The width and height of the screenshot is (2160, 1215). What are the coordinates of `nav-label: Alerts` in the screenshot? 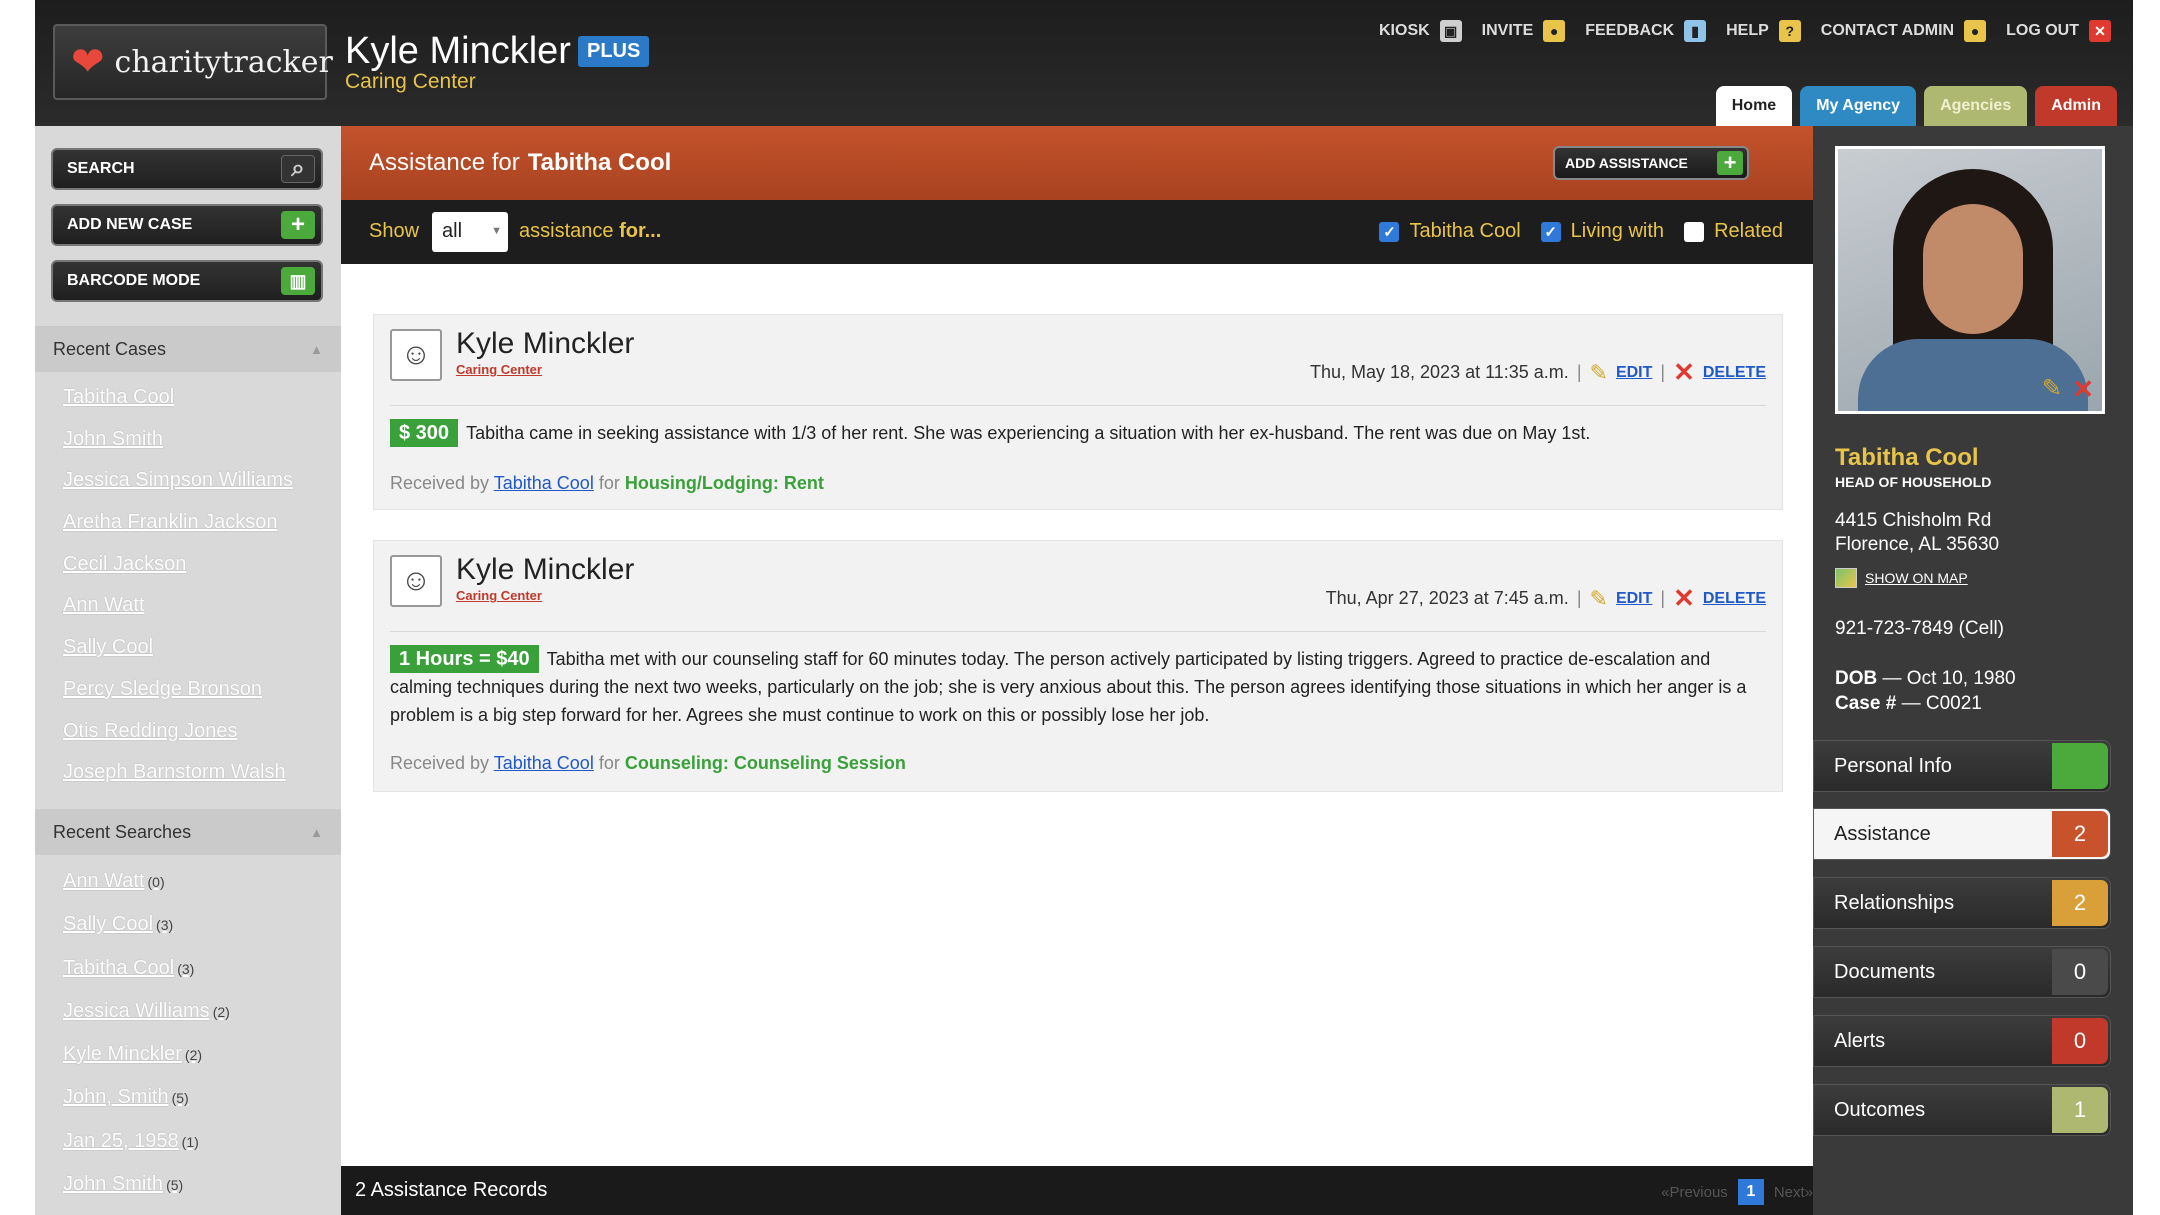 It's located at (1860, 1040).